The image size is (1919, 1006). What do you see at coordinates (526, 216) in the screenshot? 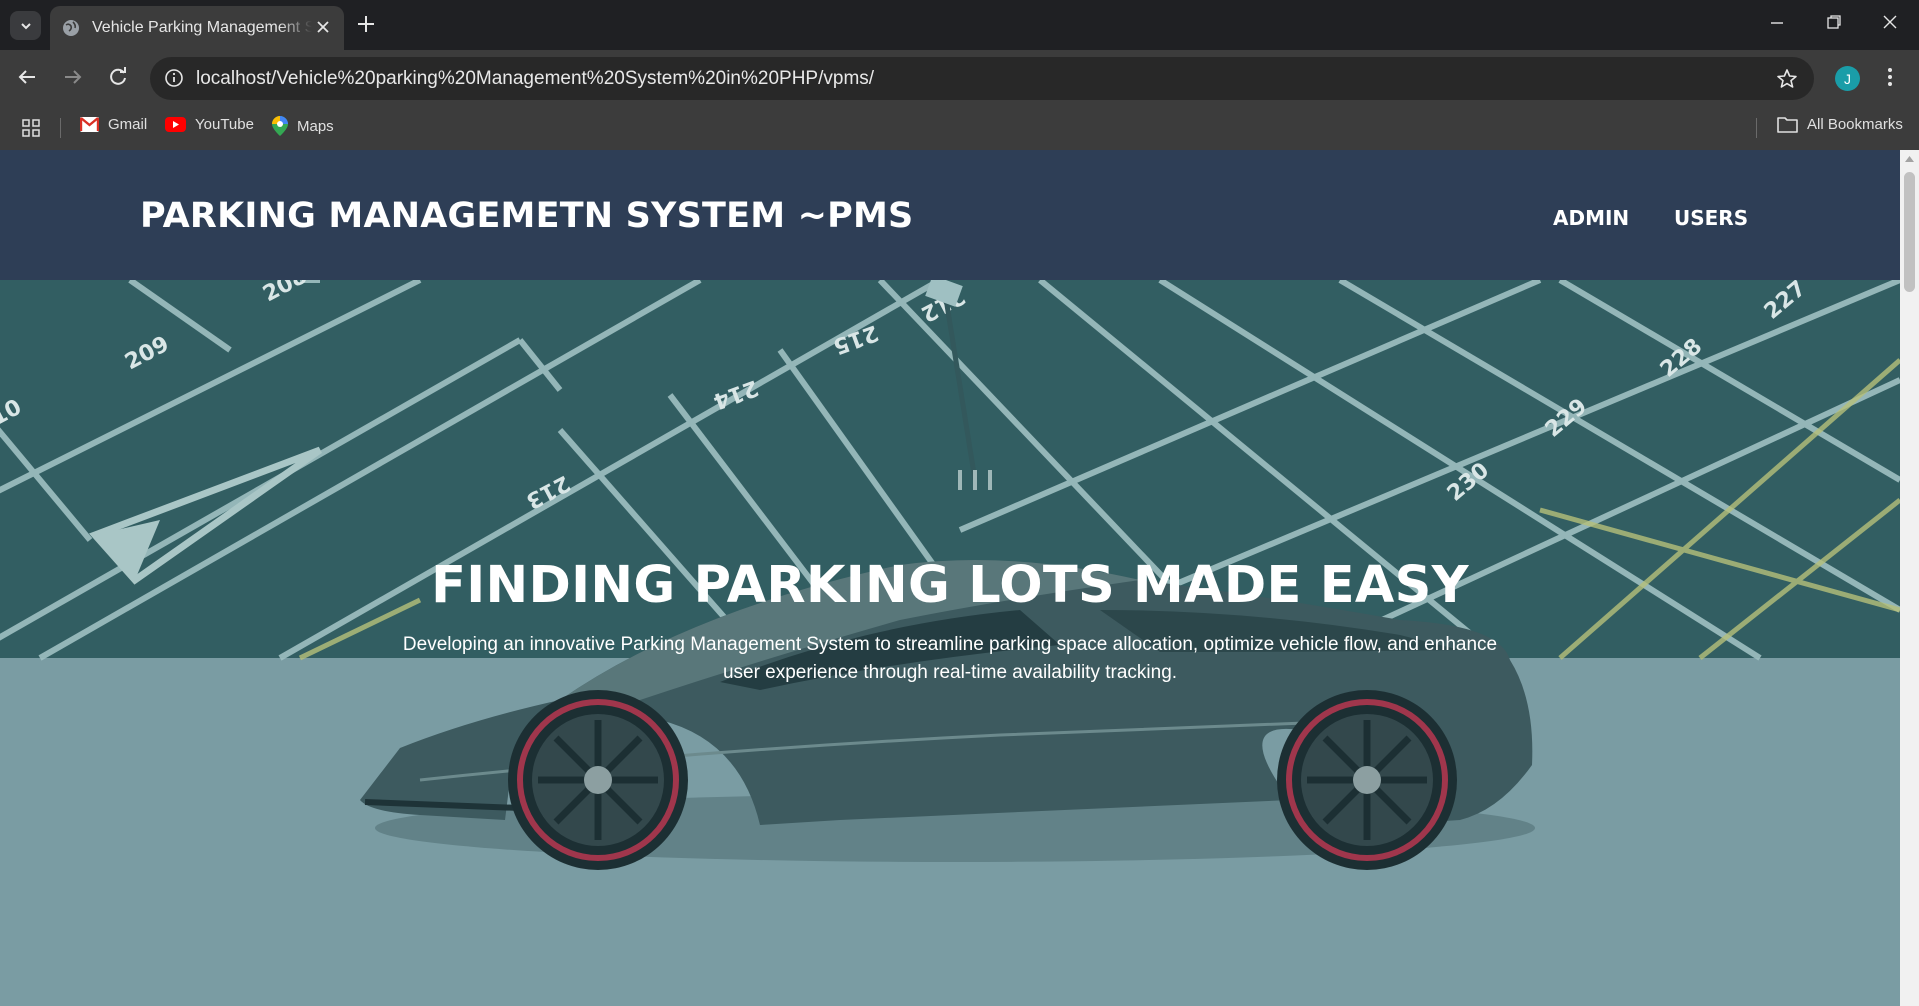
I see `site-brand: PARKING MANAGEMETN SYSTEM ~PMS` at bounding box center [526, 216].